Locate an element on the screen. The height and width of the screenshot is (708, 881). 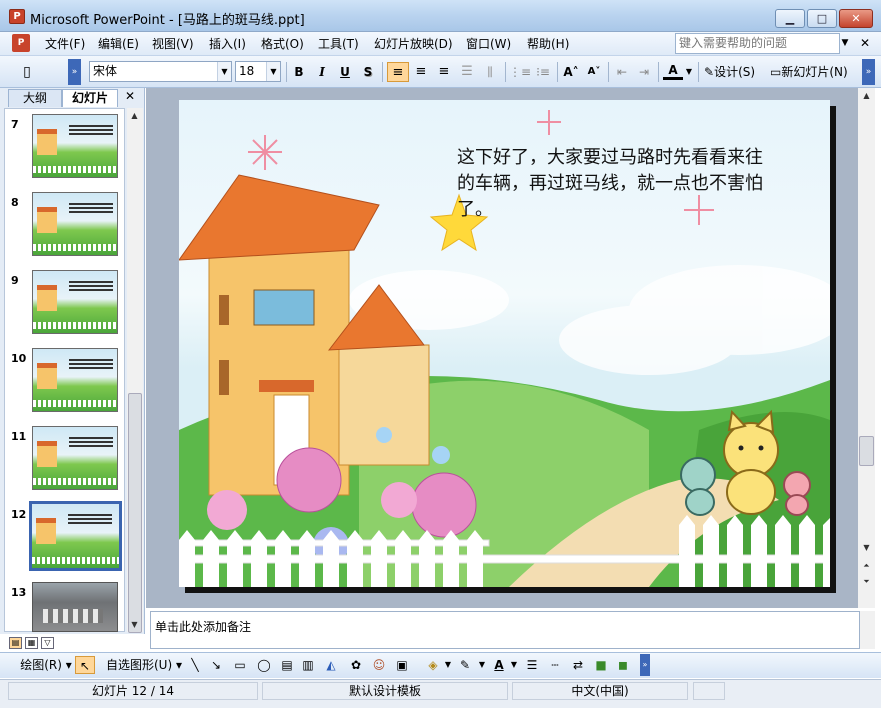
diagram-icon: ✿ is located at coordinates (356, 665).